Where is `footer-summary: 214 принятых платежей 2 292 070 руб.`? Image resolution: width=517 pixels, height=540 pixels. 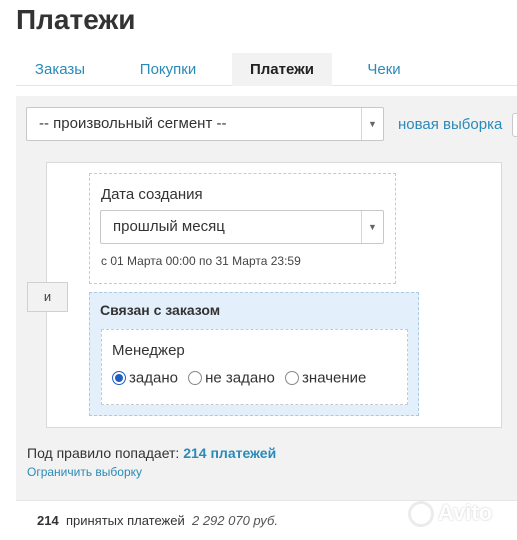 footer-summary: 214 принятых платежей 2 292 070 руб. is located at coordinates (157, 520).